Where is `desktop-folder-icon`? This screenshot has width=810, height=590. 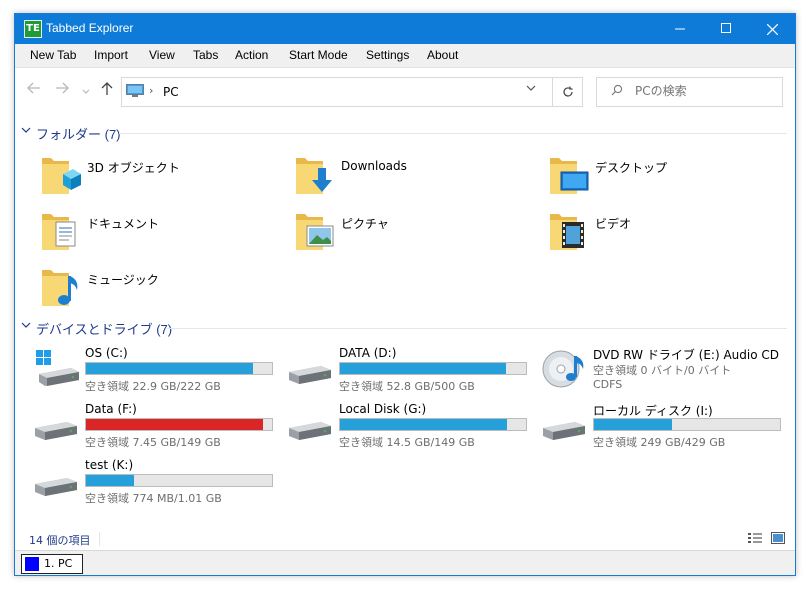
desktop-folder-icon is located at coordinates (569, 176).